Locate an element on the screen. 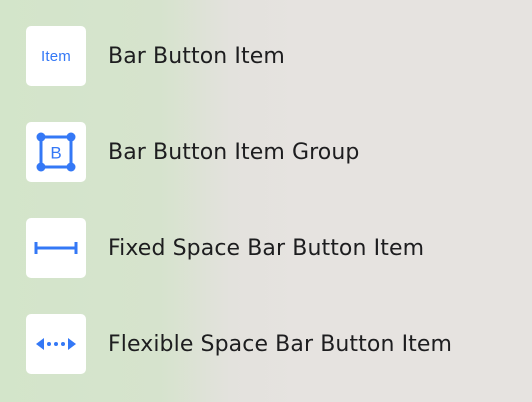 Image resolution: width=532 pixels, height=402 pixels. library-item-flexible-space: Flexible Space Bar Button Item is located at coordinates (239, 344).